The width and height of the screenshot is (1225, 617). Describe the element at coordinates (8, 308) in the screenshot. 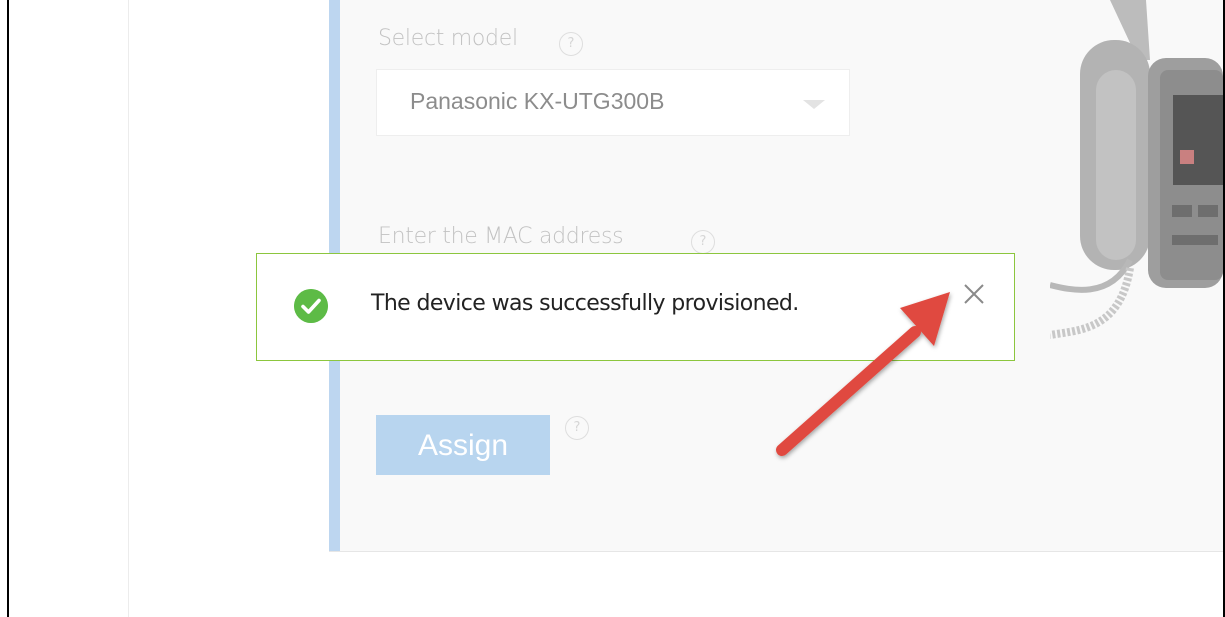

I see `left-border` at that location.